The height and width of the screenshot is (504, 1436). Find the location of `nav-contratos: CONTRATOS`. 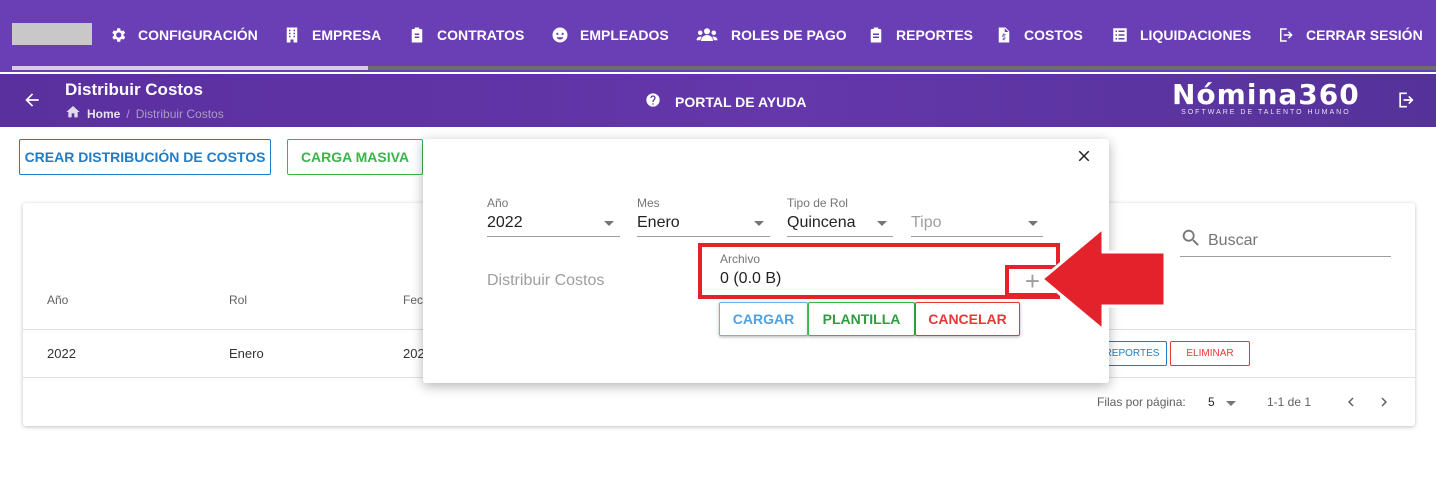

nav-contratos: CONTRATOS is located at coordinates (465, 35).